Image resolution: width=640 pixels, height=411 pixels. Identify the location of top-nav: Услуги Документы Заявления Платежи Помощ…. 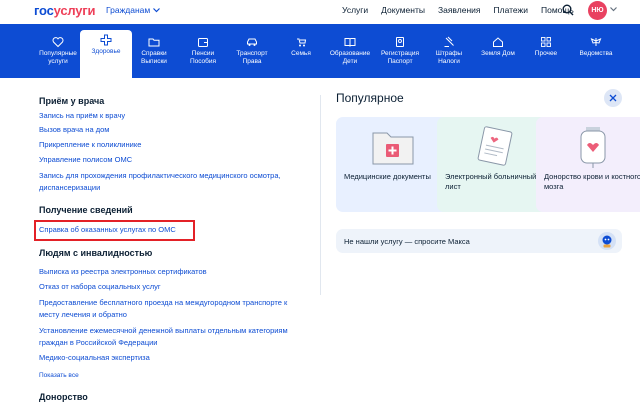
(458, 10).